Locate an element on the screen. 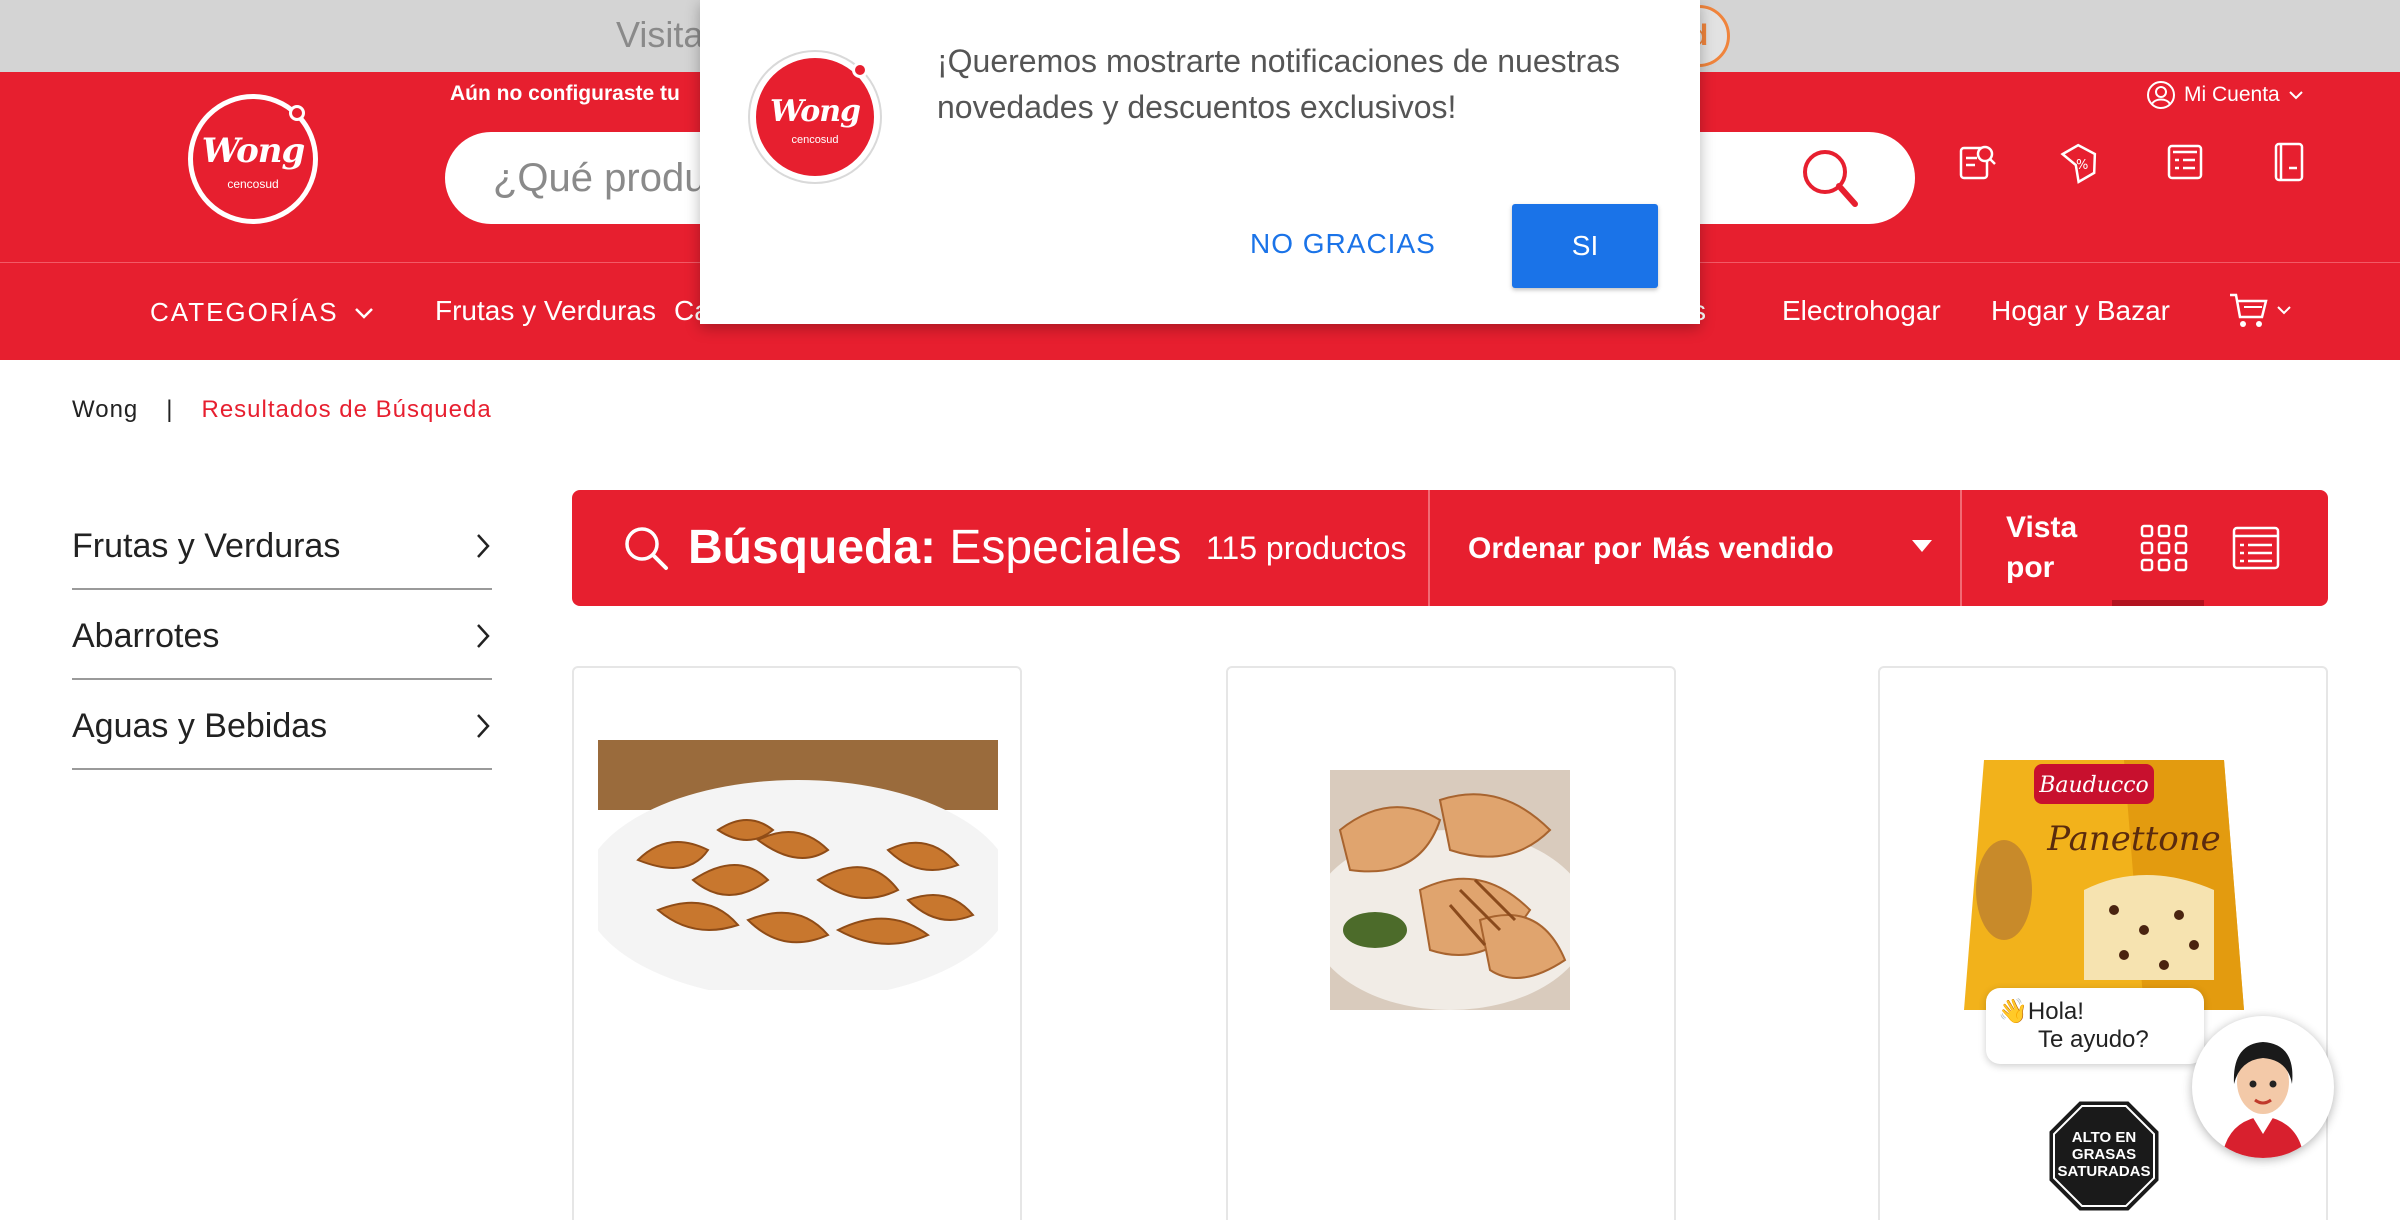 The height and width of the screenshot is (1220, 2400). results-search-label: Búsqueda: is located at coordinates (812, 547).